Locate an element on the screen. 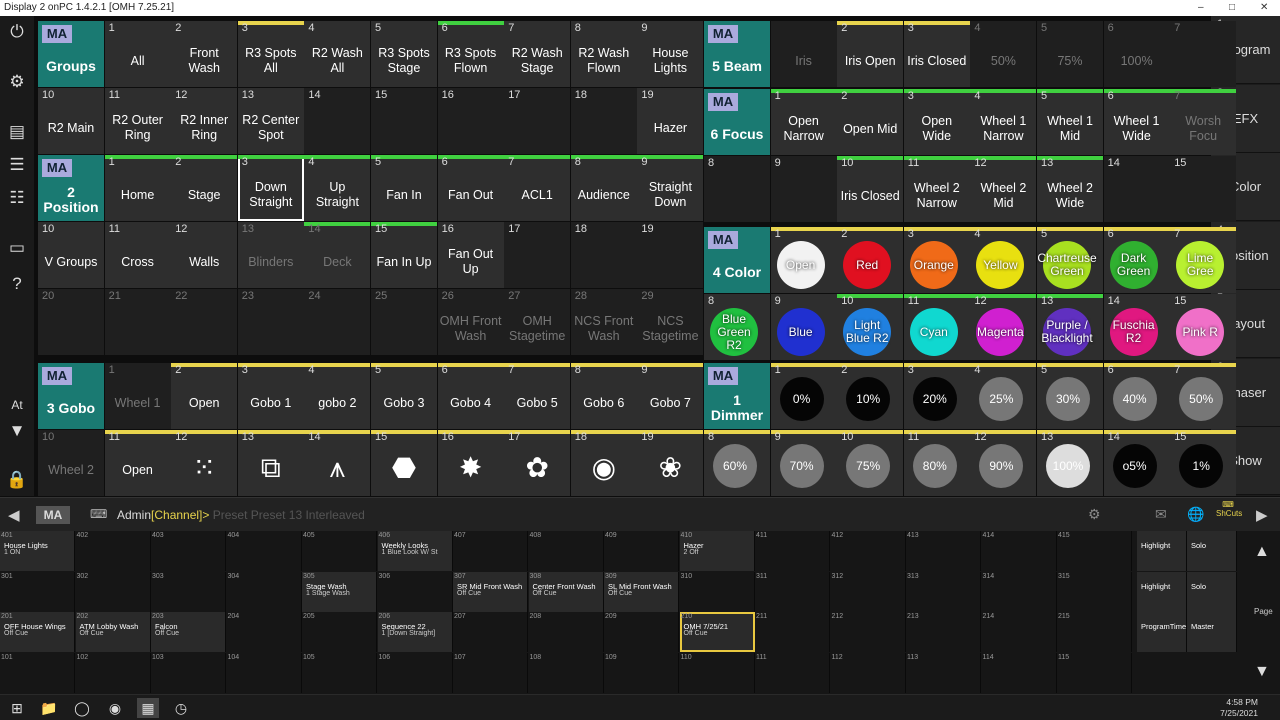  pool-cell: 4 50% is located at coordinates (1003, 54).